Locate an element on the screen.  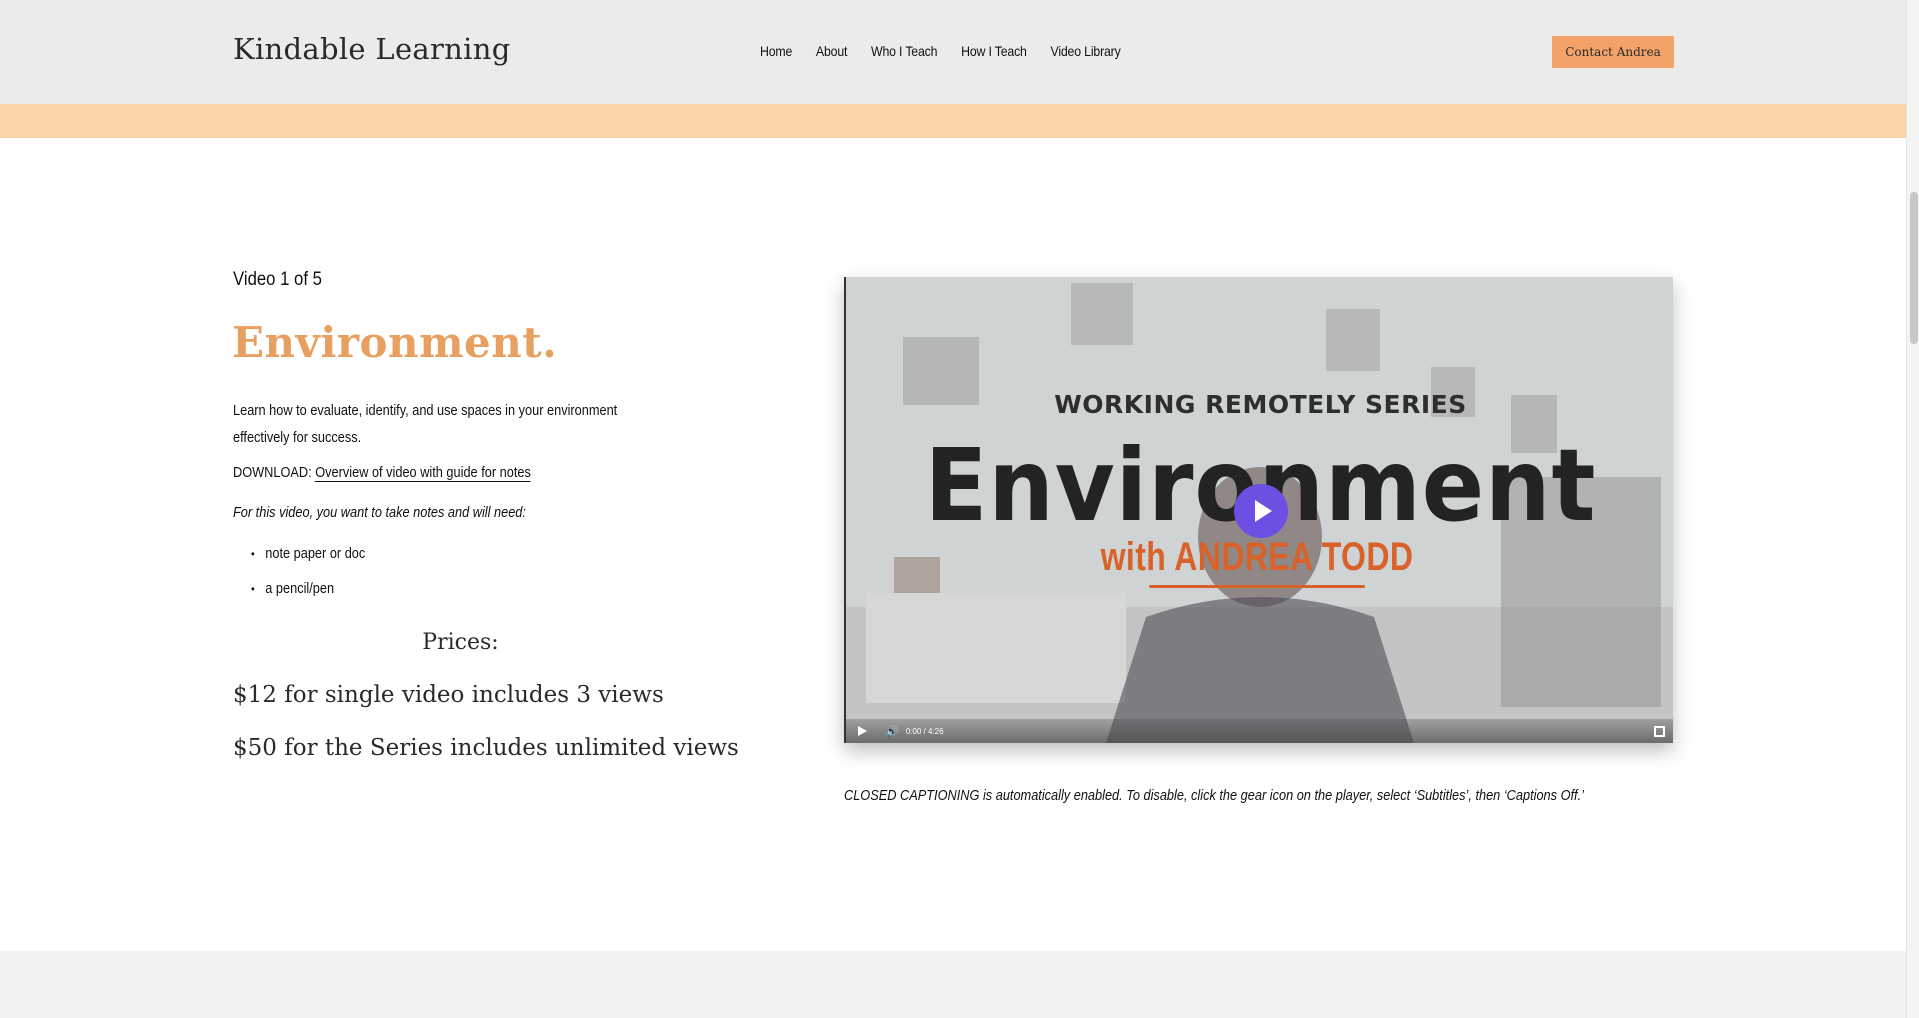
site-logo: Kindable Learning is located at coordinates (372, 49).